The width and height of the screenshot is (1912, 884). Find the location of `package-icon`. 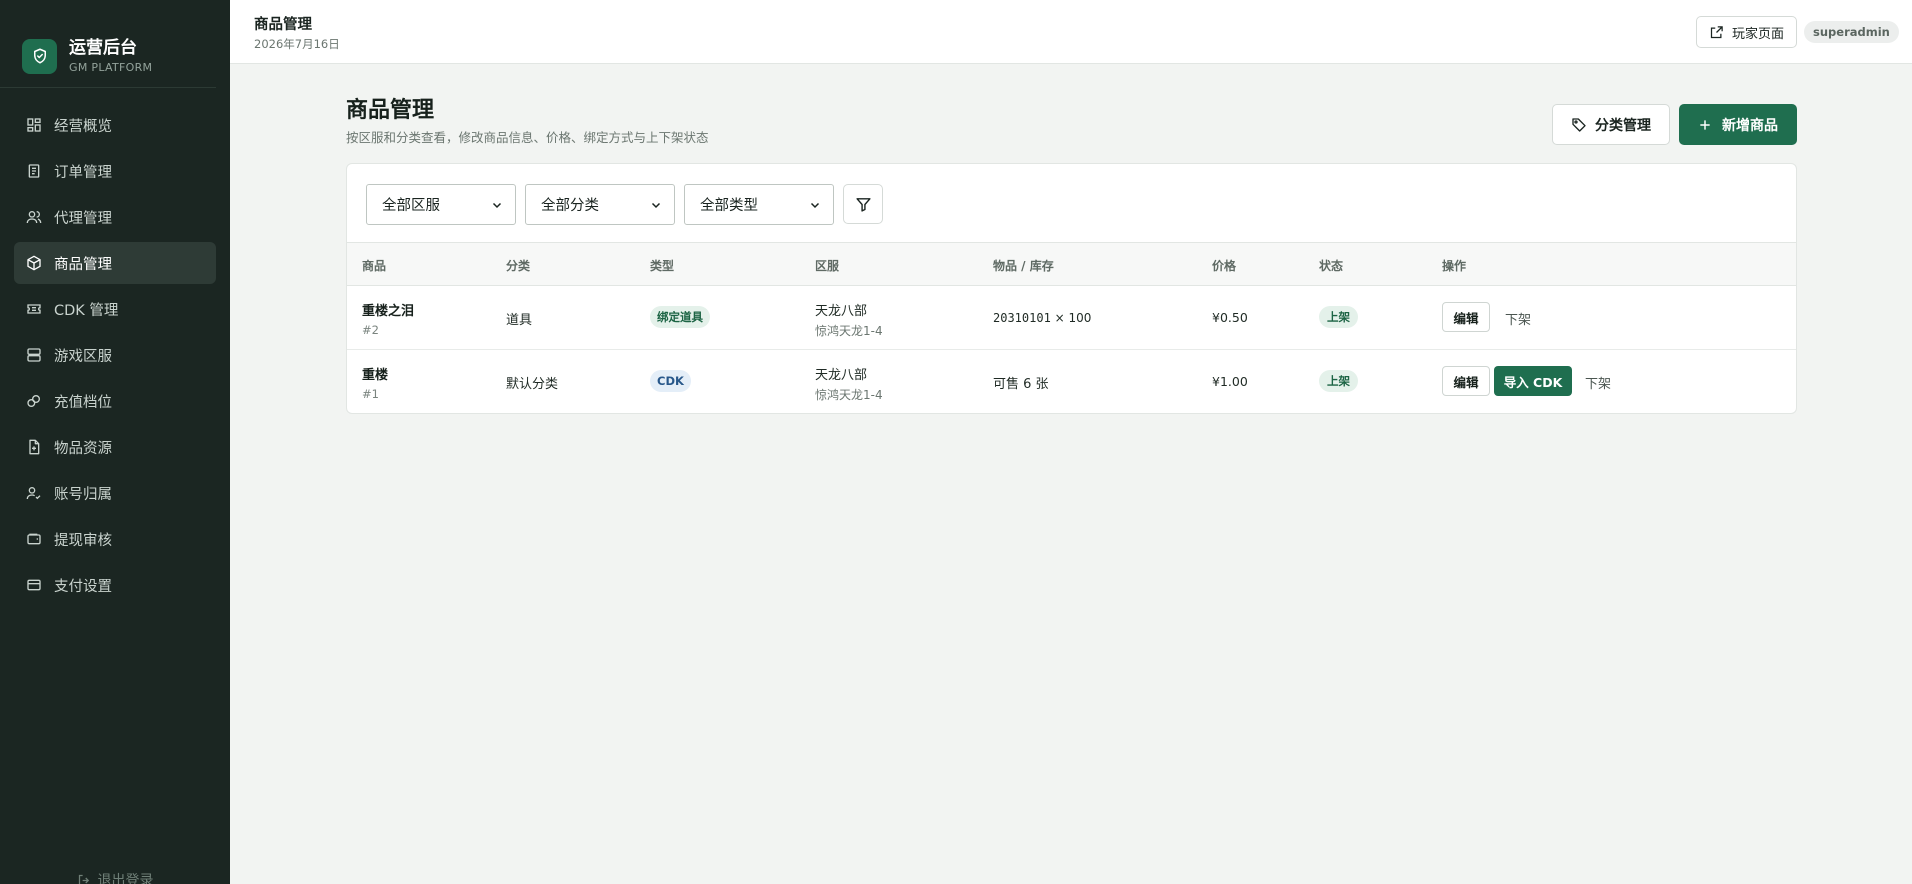

package-icon is located at coordinates (34, 263).